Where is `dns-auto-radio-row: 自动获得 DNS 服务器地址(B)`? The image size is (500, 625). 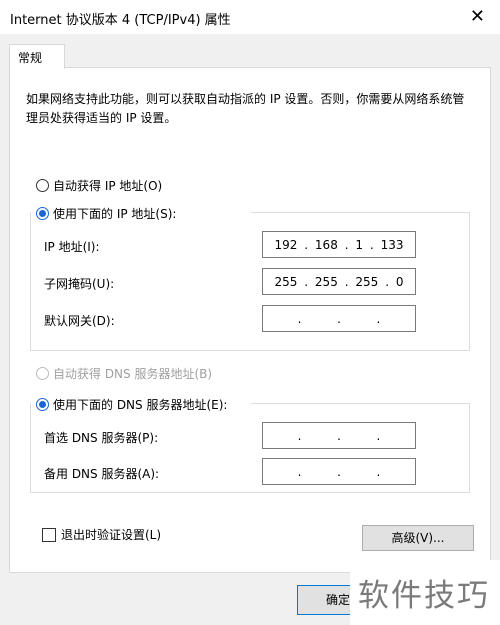 dns-auto-radio-row: 自动获得 DNS 服务器地址(B) is located at coordinates (124, 373).